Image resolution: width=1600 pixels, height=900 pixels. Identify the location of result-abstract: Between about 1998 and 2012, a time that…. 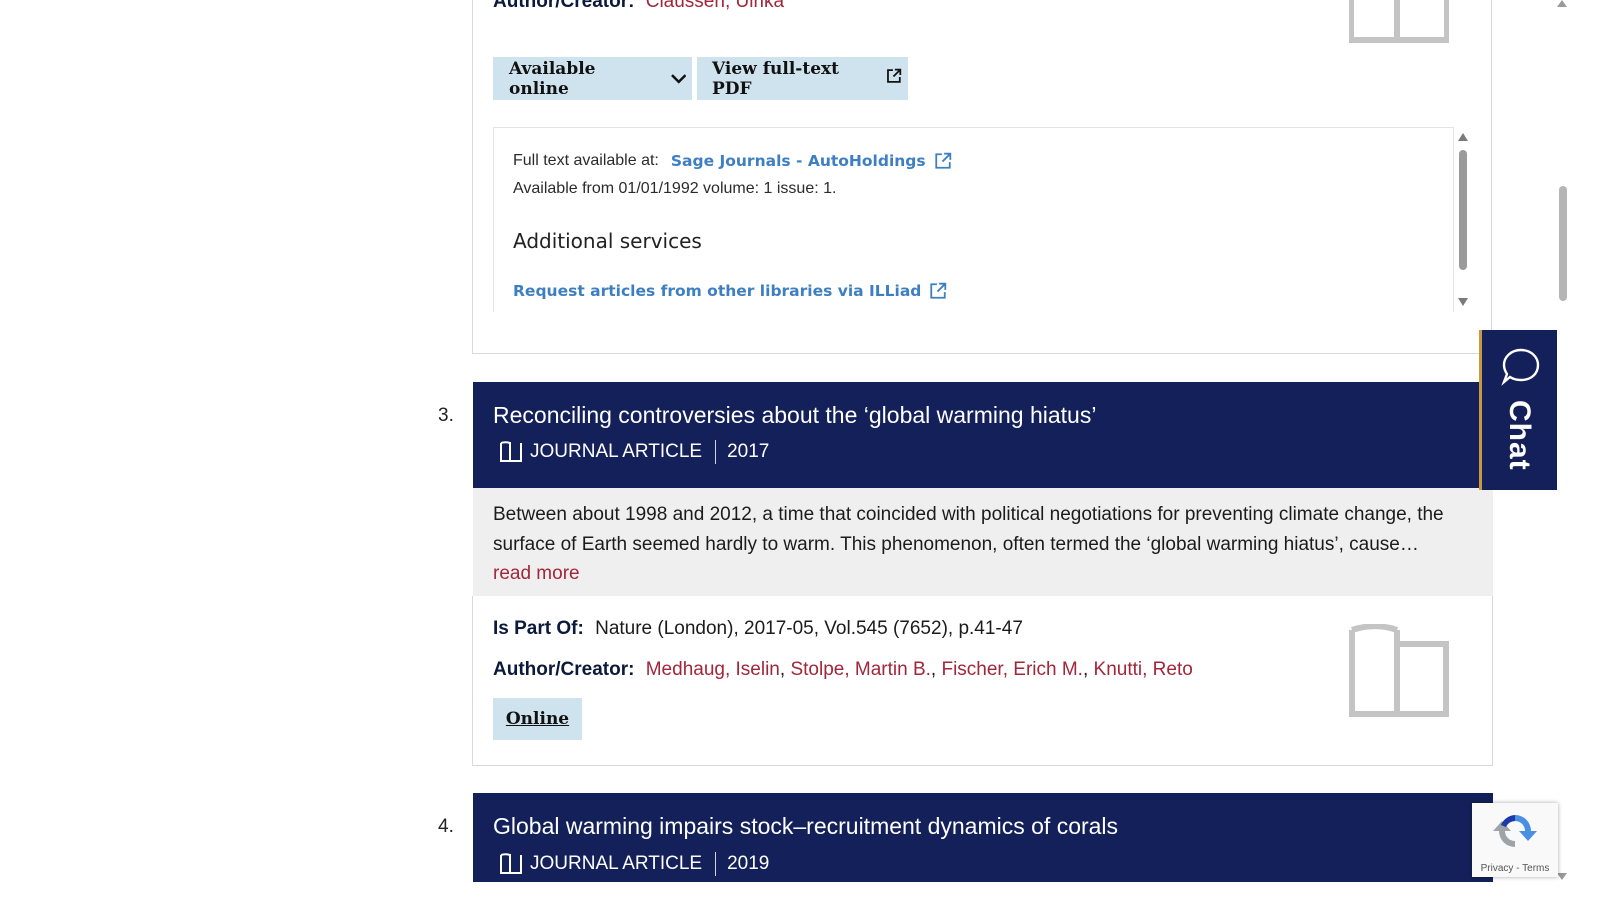
(983, 542).